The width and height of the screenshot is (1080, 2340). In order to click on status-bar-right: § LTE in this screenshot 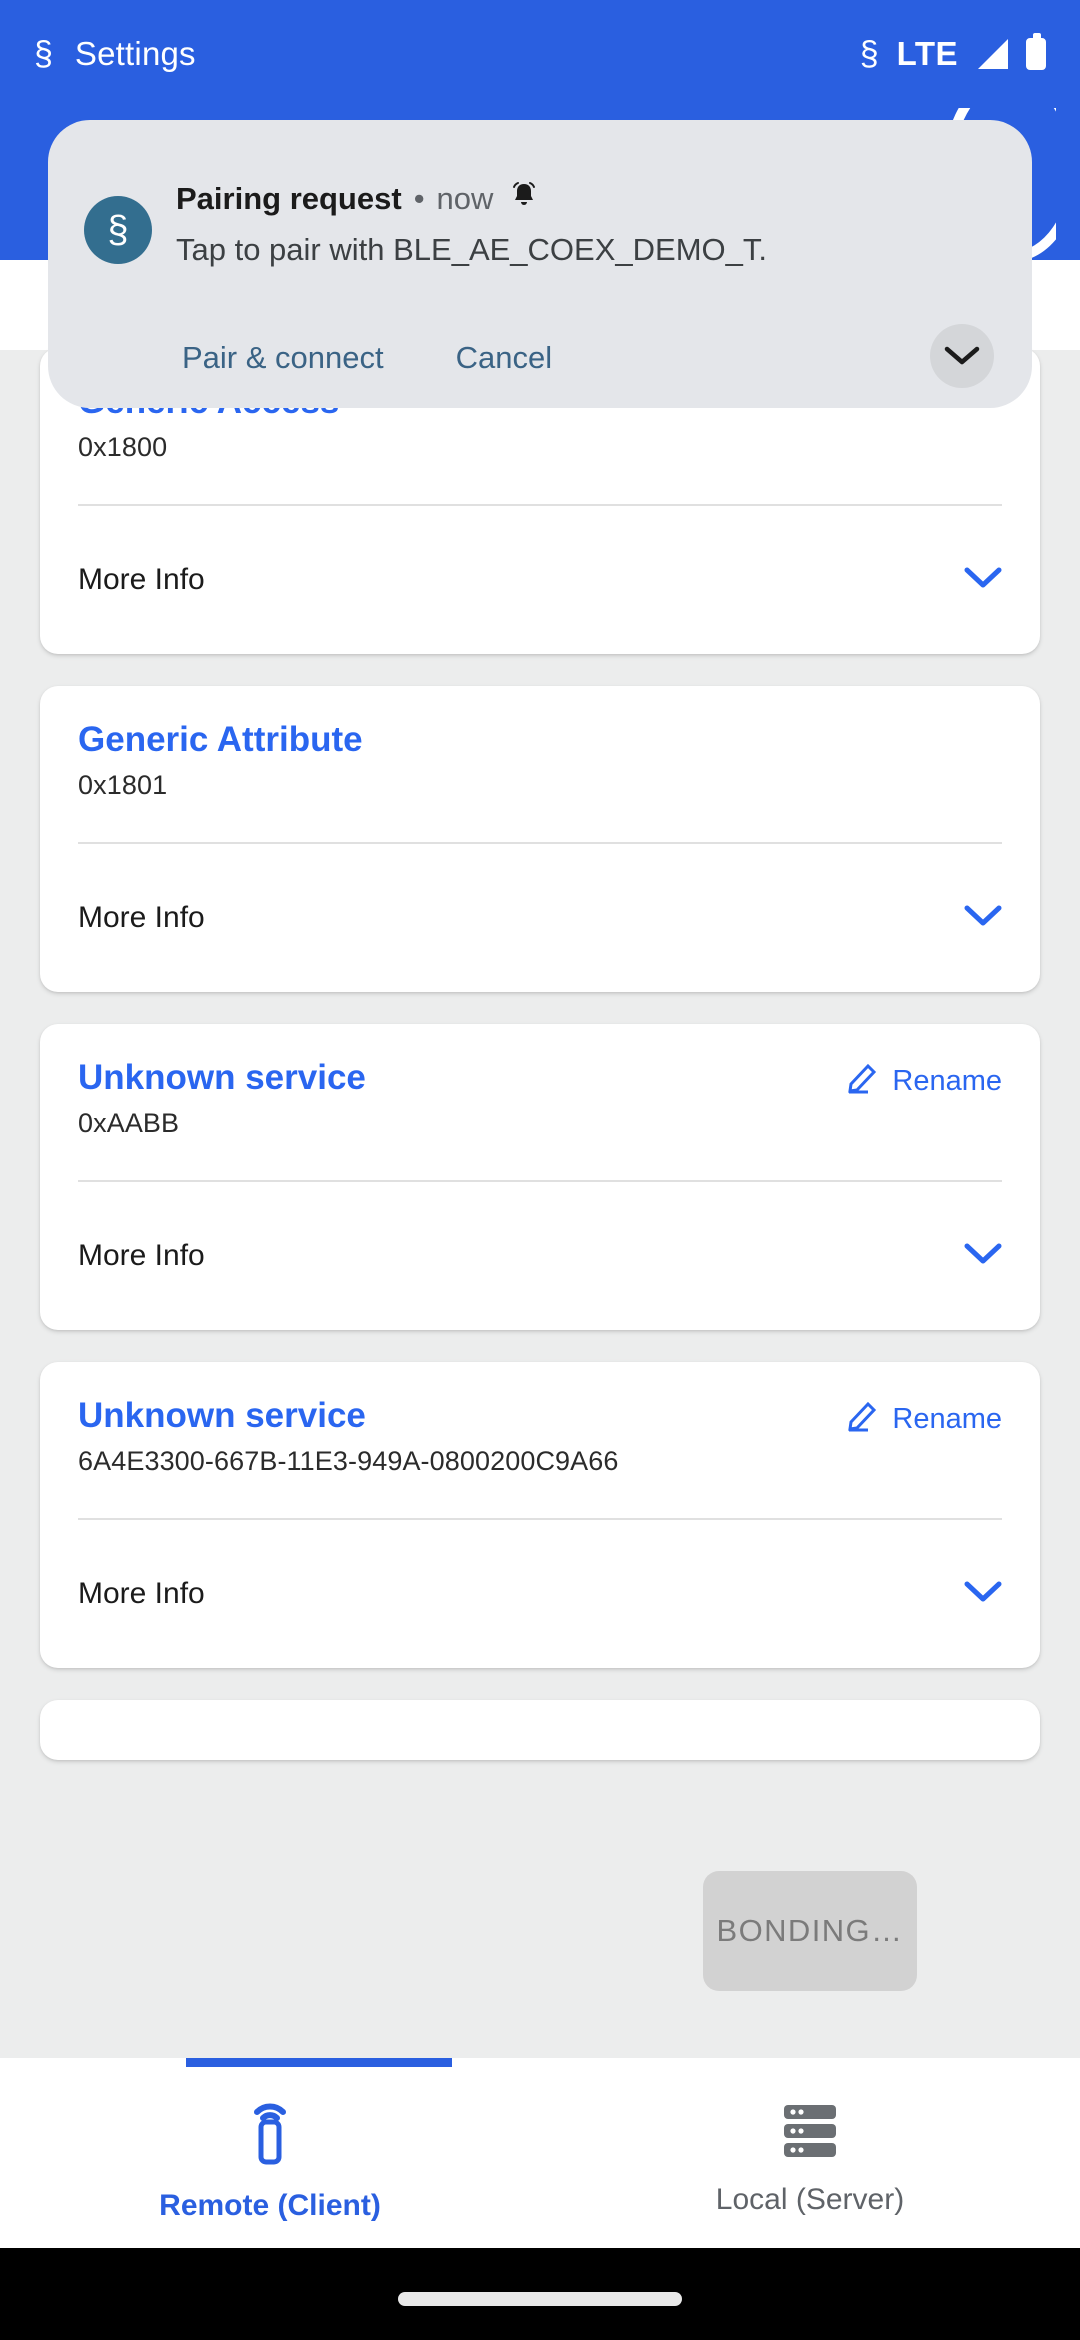, I will do `click(952, 53)`.